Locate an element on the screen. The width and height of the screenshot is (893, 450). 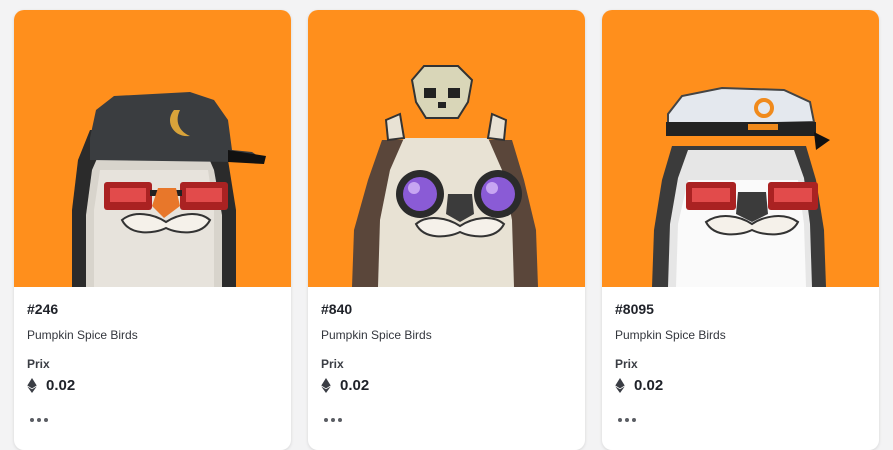
token-id: #840 is located at coordinates (337, 309).